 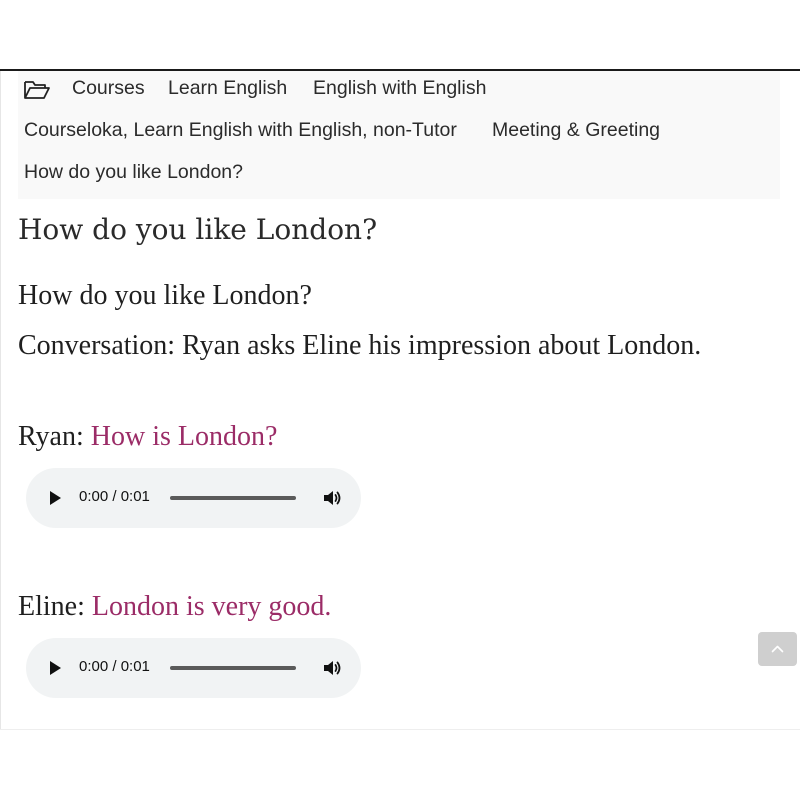 What do you see at coordinates (108, 88) in the screenshot?
I see `breadcrumb-courses: Courses` at bounding box center [108, 88].